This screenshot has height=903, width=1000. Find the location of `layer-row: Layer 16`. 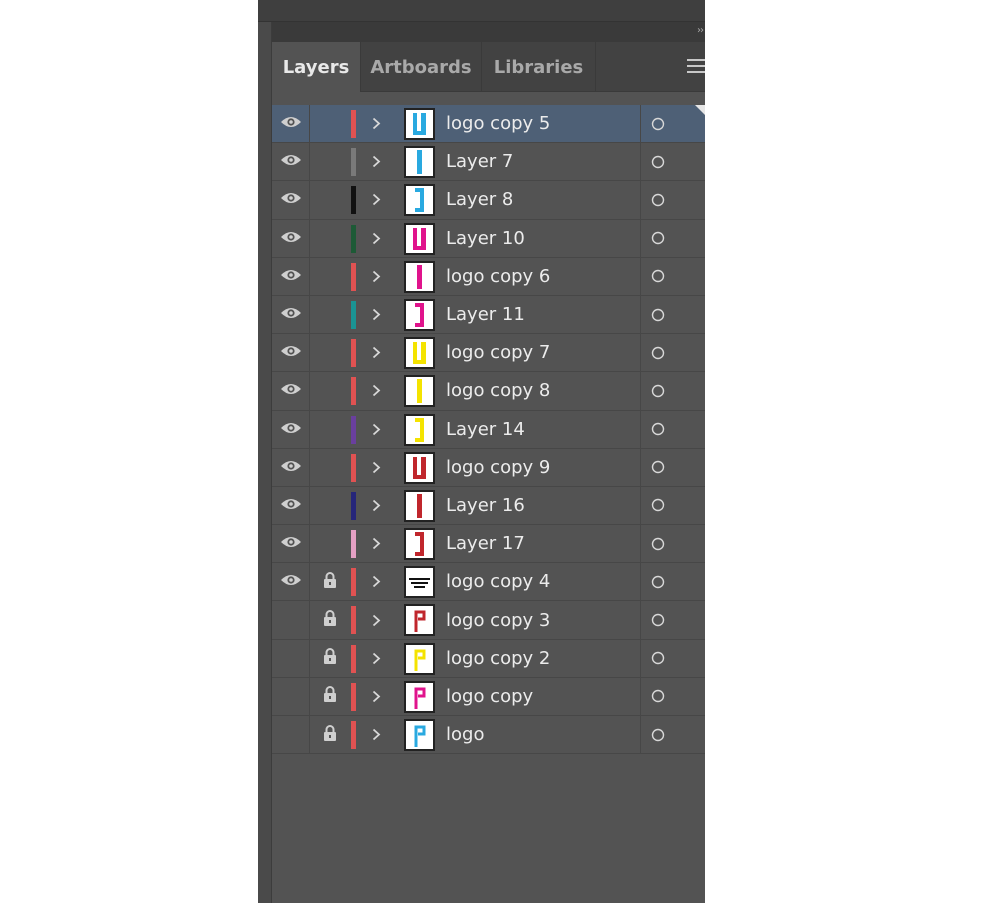

layer-row: Layer 16 is located at coordinates (488, 506).